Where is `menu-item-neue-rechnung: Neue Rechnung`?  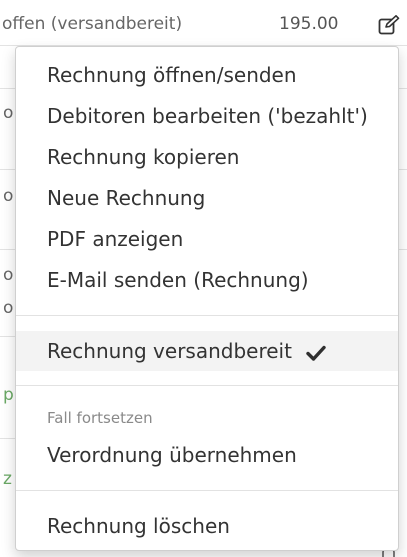
menu-item-neue-rechnung: Neue Rechnung is located at coordinates (207, 198).